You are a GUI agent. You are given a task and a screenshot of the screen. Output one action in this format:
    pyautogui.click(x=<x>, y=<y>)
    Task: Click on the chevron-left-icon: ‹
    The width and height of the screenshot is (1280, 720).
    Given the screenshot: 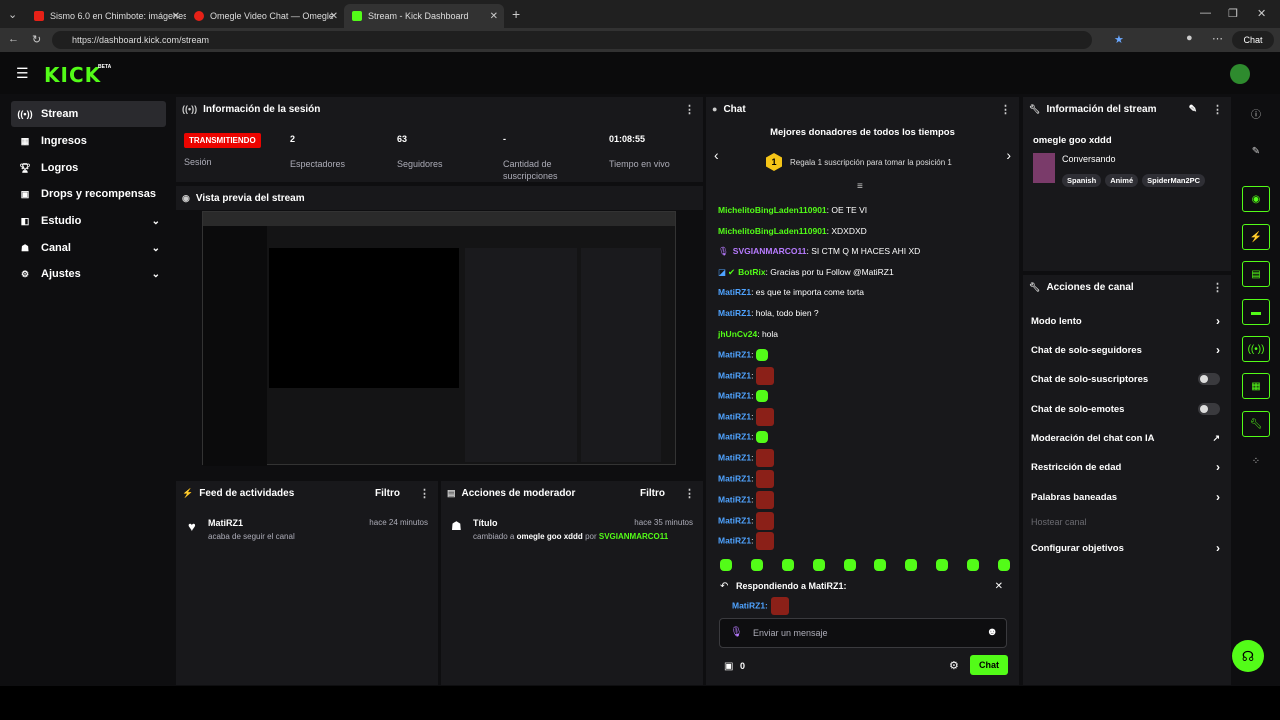 What is the action you would take?
    pyautogui.click(x=716, y=155)
    